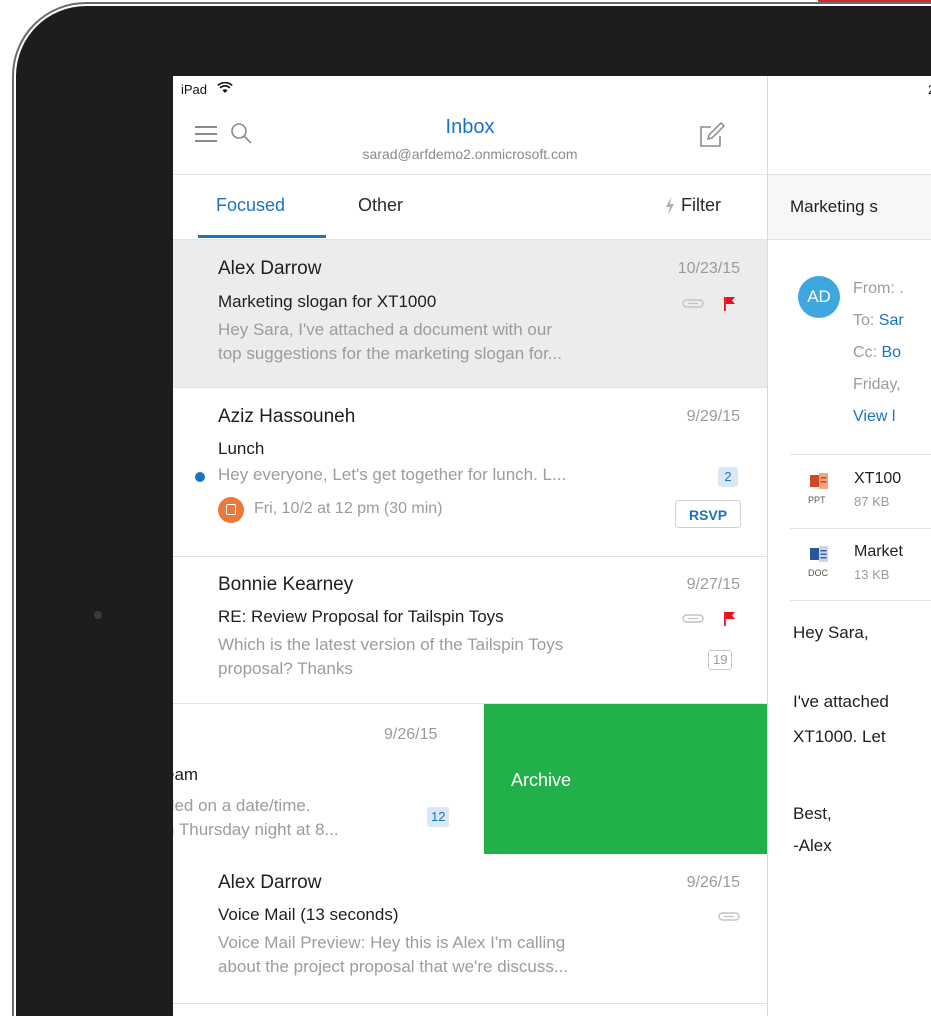 This screenshot has height=1016, width=931. Describe the element at coordinates (849, 239) in the screenshot. I see `subject-divider` at that location.